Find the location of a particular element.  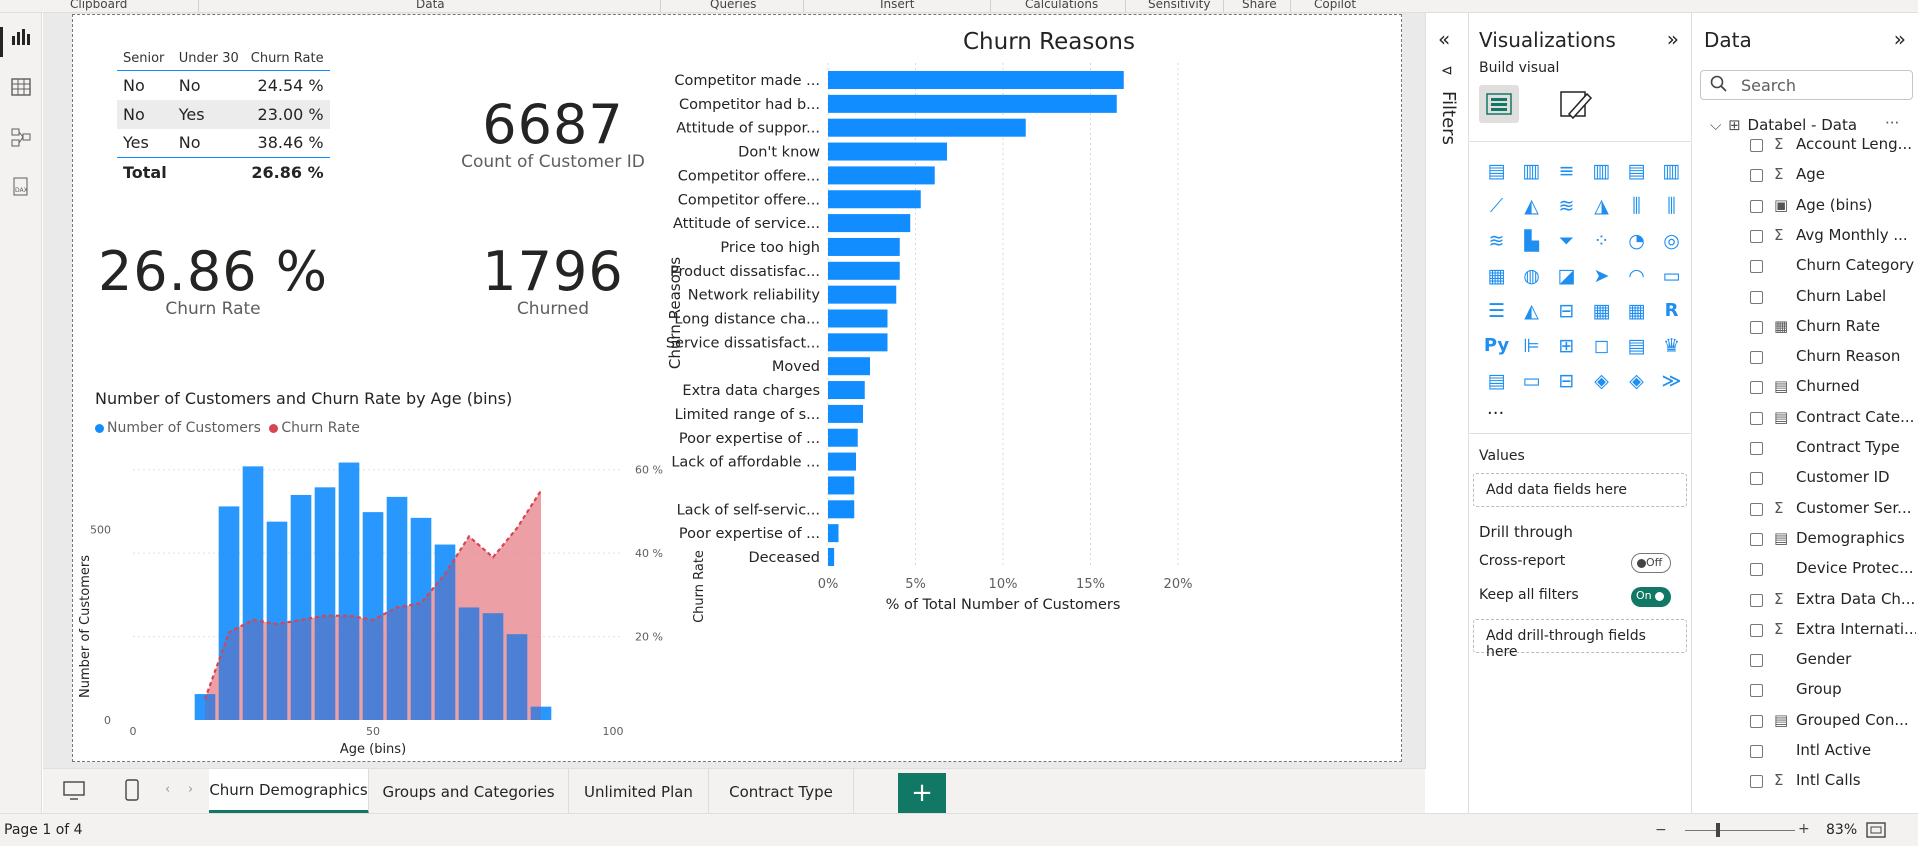

drill-through-well: Add drill-through fields here is located at coordinates (1580, 639).